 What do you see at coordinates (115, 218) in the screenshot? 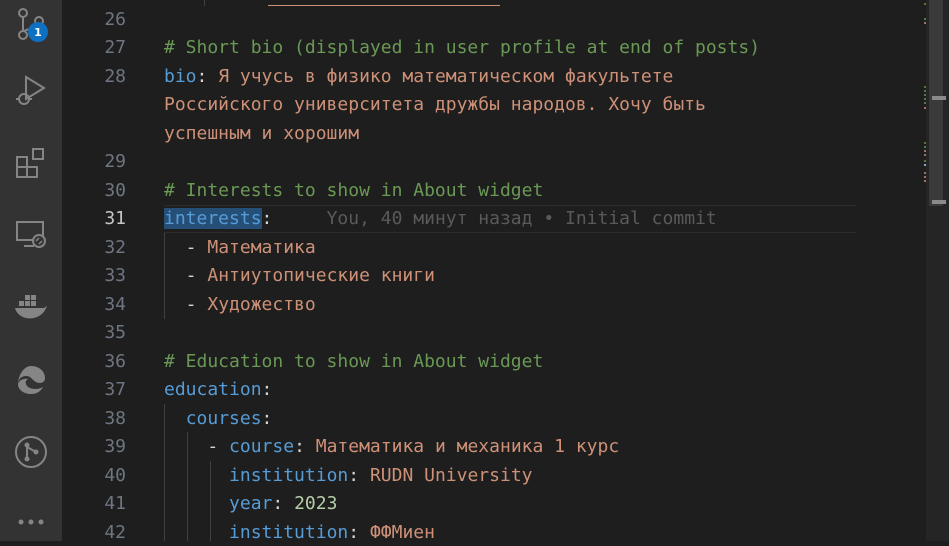
I see `line-number: 31` at bounding box center [115, 218].